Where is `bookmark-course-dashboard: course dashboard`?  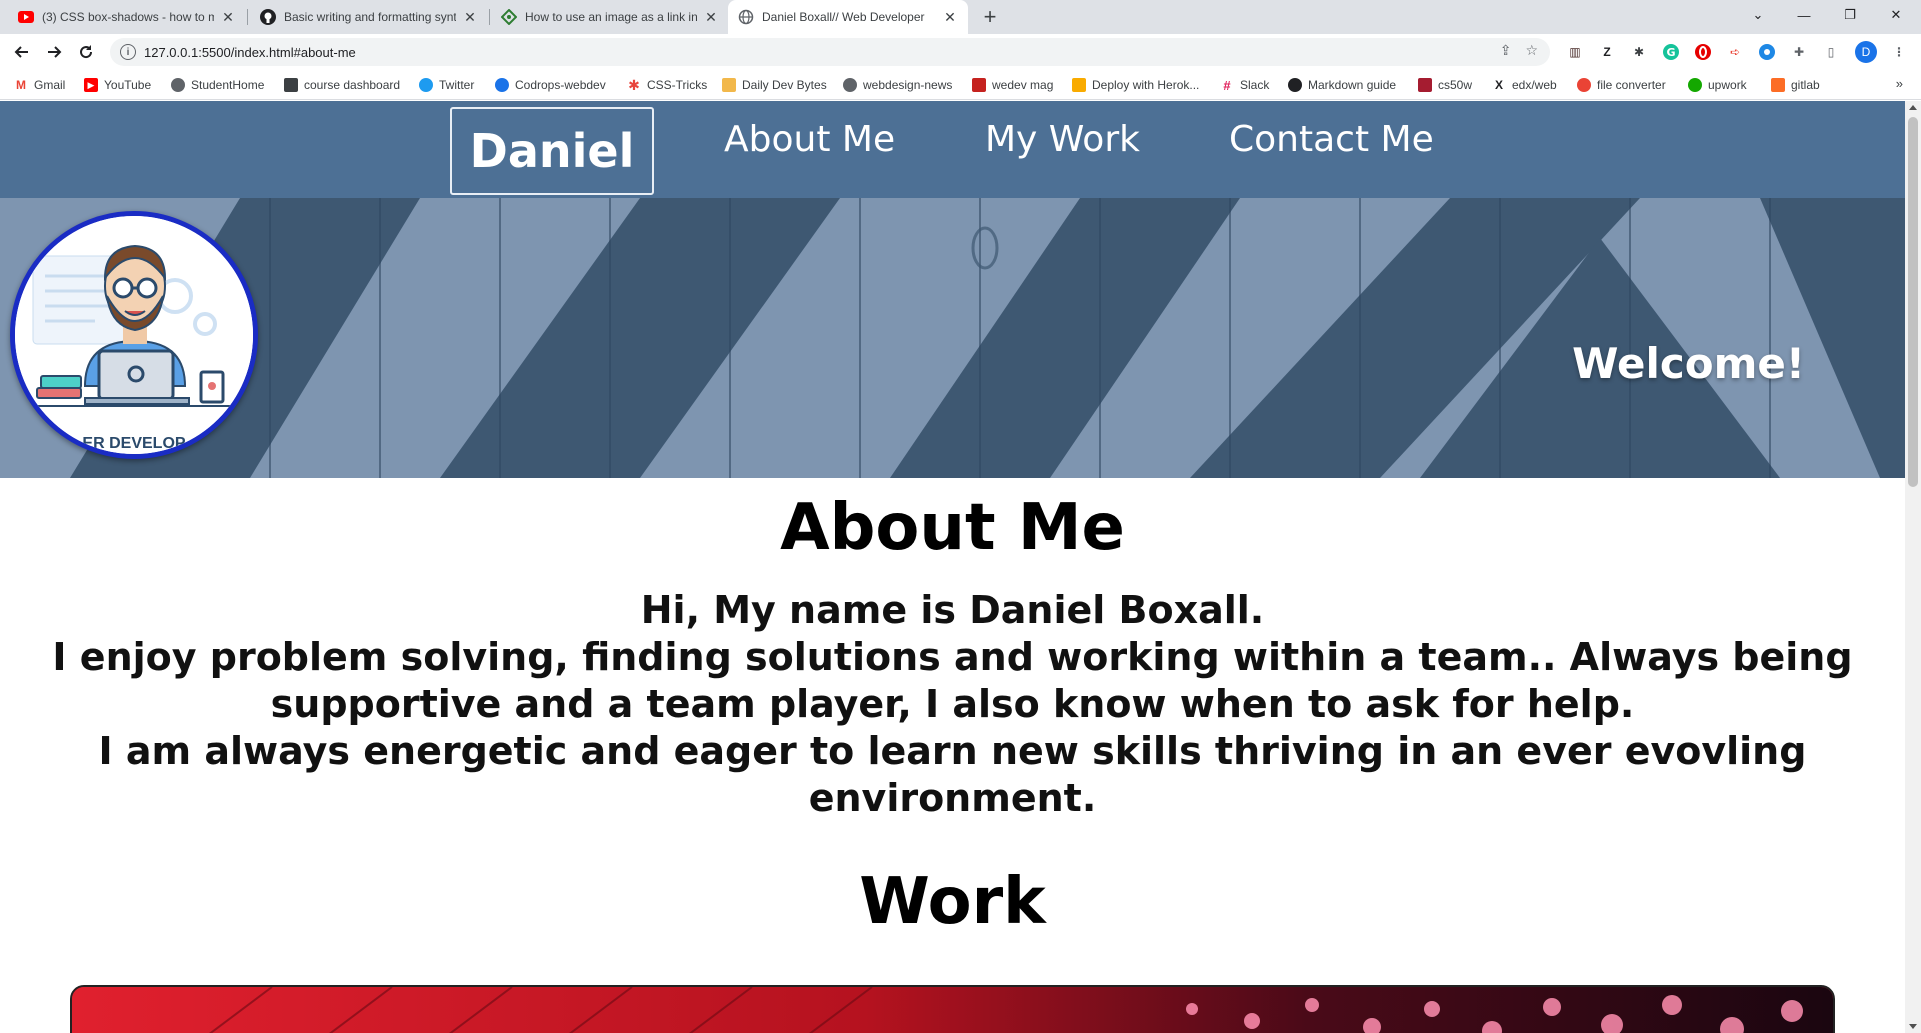
bookmark-course-dashboard: course dashboard is located at coordinates (342, 85).